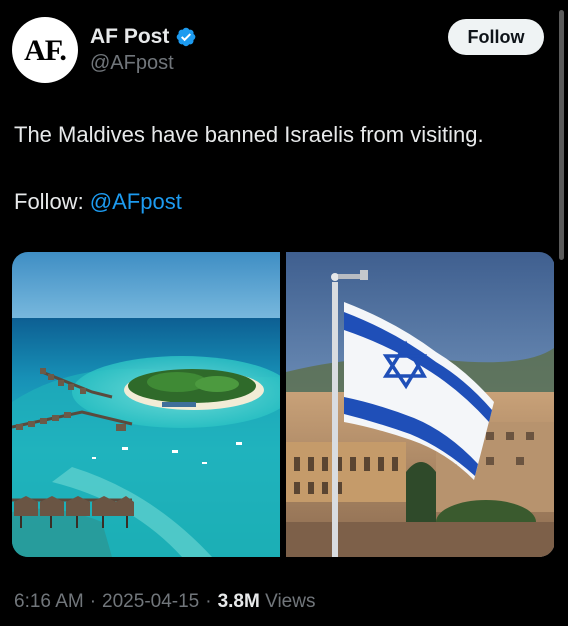  I want to click on author-name-row: AF Post, so click(143, 37).